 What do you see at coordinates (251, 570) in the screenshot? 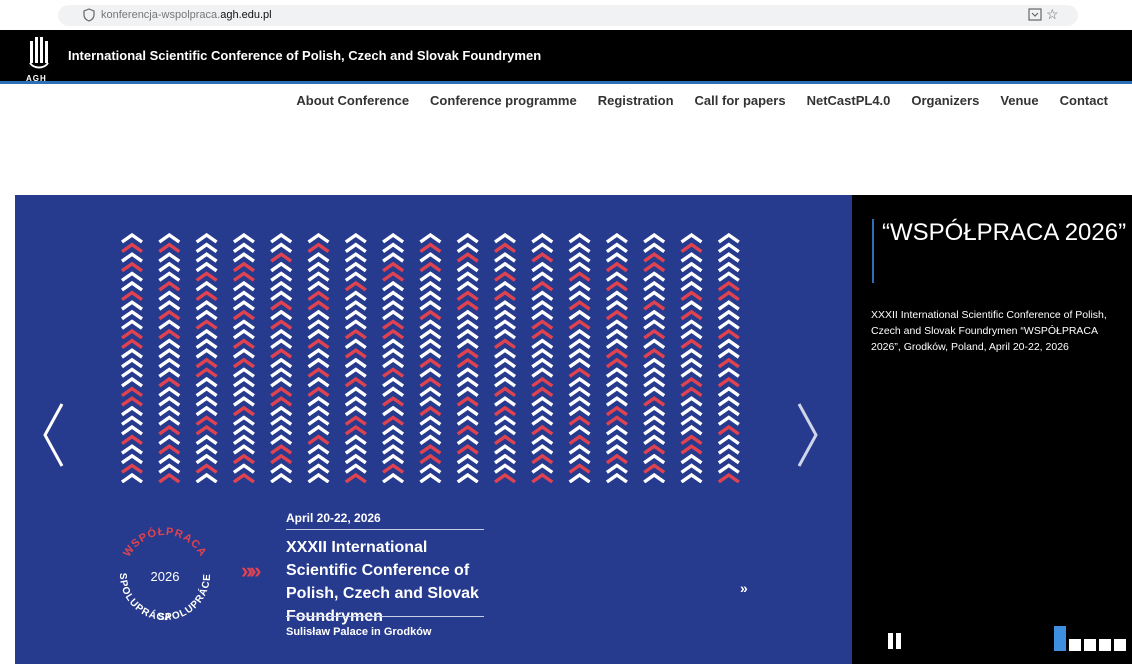
I see `red-chevrons: »»` at bounding box center [251, 570].